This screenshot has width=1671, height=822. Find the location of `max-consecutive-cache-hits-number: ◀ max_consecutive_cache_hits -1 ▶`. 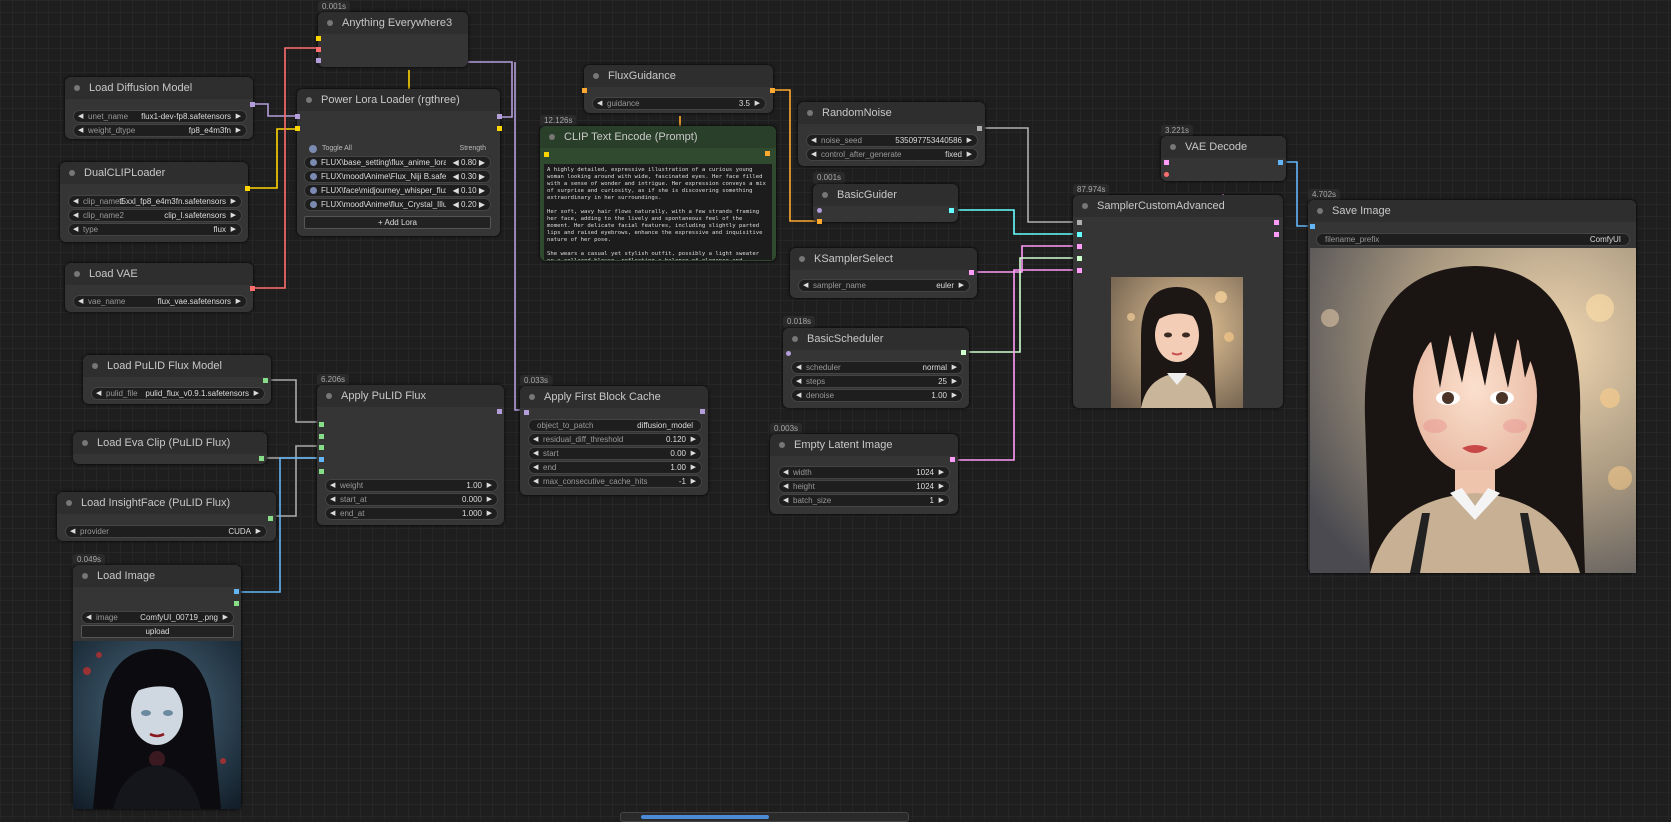

max-consecutive-cache-hits-number: ◀ max_consecutive_cache_hits -1 ▶ is located at coordinates (615, 481).